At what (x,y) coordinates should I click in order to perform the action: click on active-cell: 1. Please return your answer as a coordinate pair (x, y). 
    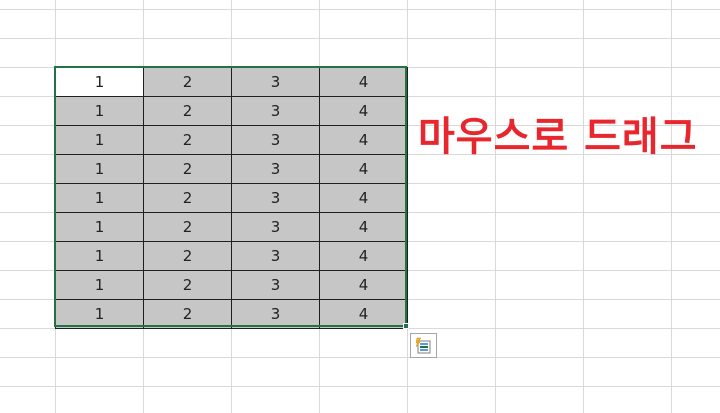
    Looking at the image, I should click on (99, 82).